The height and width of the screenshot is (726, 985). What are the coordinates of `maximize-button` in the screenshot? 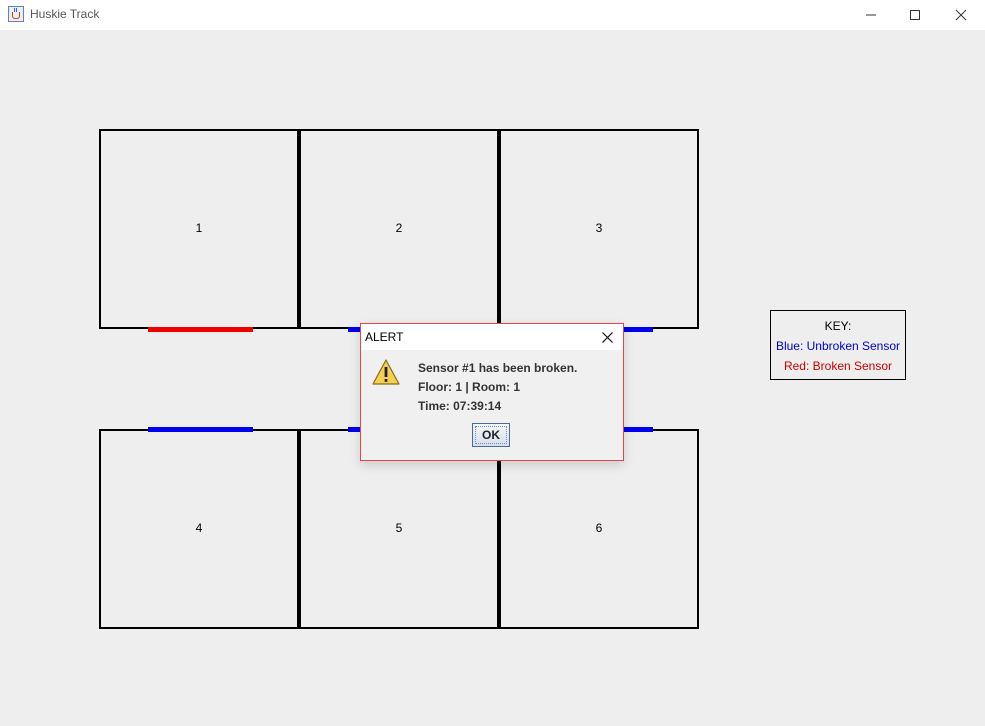 It's located at (915, 15).